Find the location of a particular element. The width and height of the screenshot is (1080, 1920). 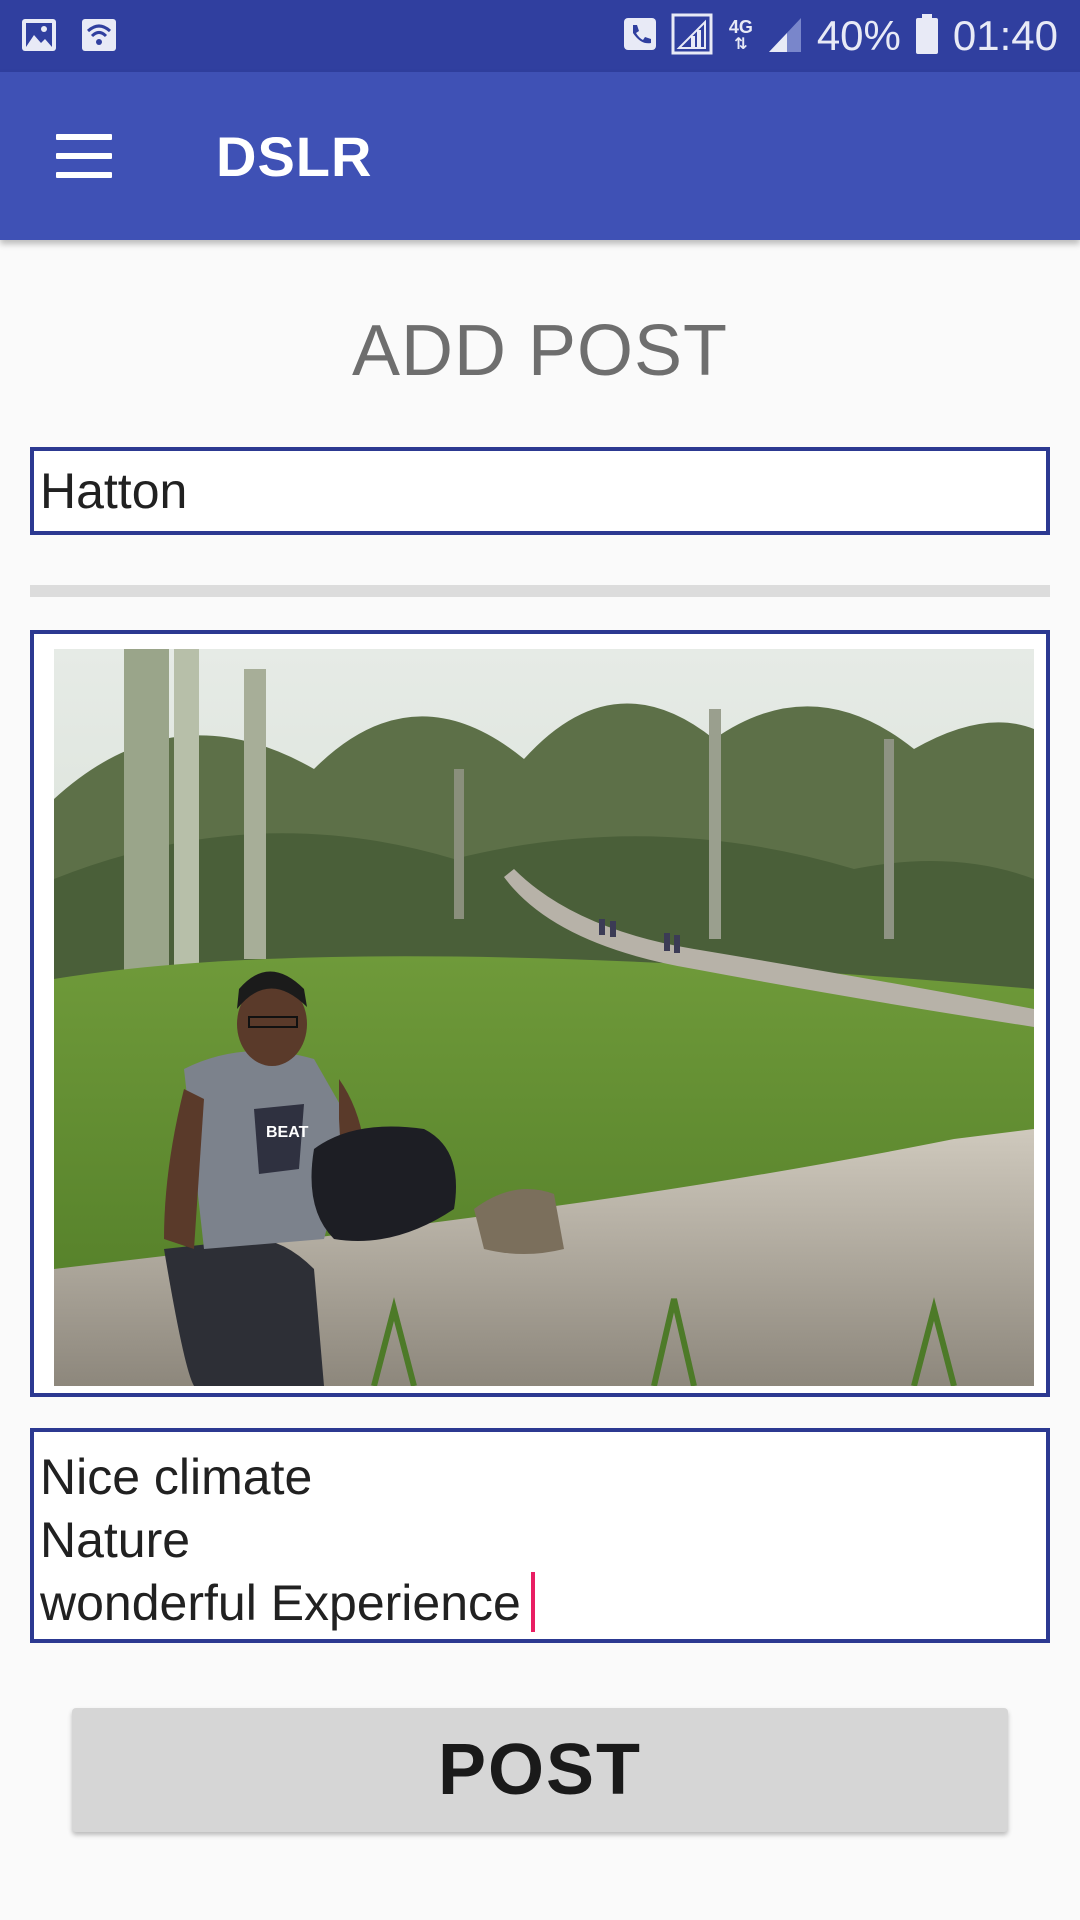

app-title: DSLR is located at coordinates (294, 156).